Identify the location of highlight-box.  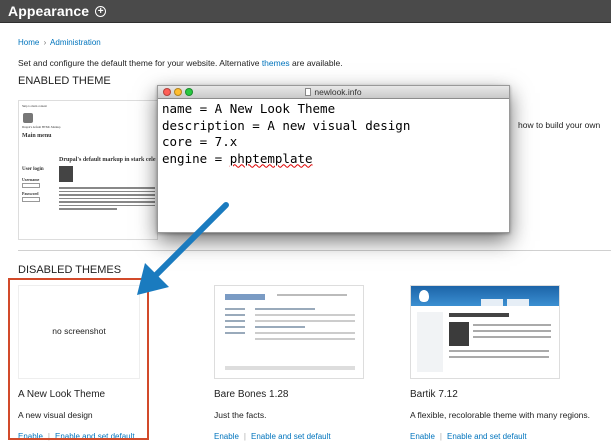
(78, 359).